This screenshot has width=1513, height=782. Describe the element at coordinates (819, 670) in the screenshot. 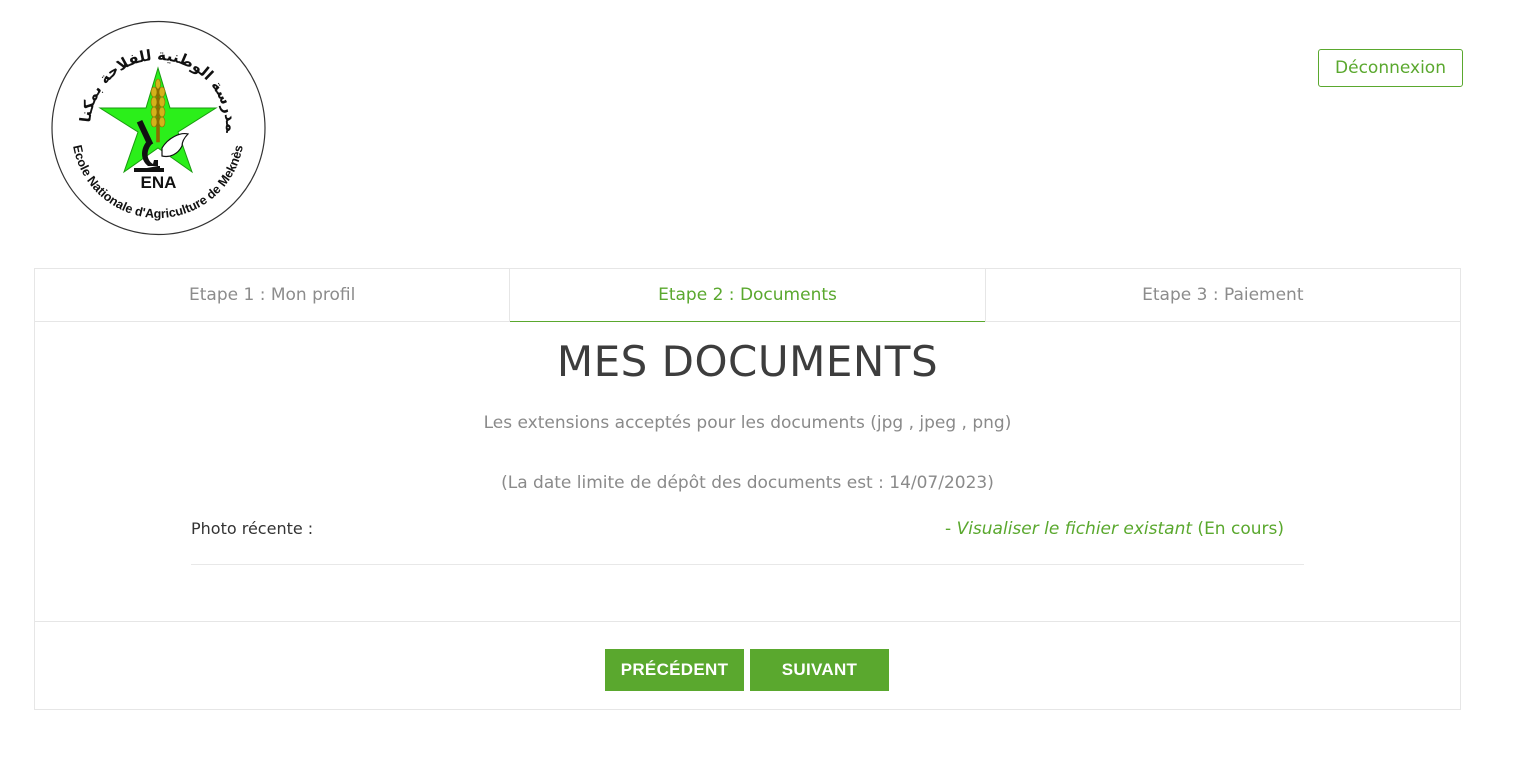

I see `next-button: SUIVANT` at that location.